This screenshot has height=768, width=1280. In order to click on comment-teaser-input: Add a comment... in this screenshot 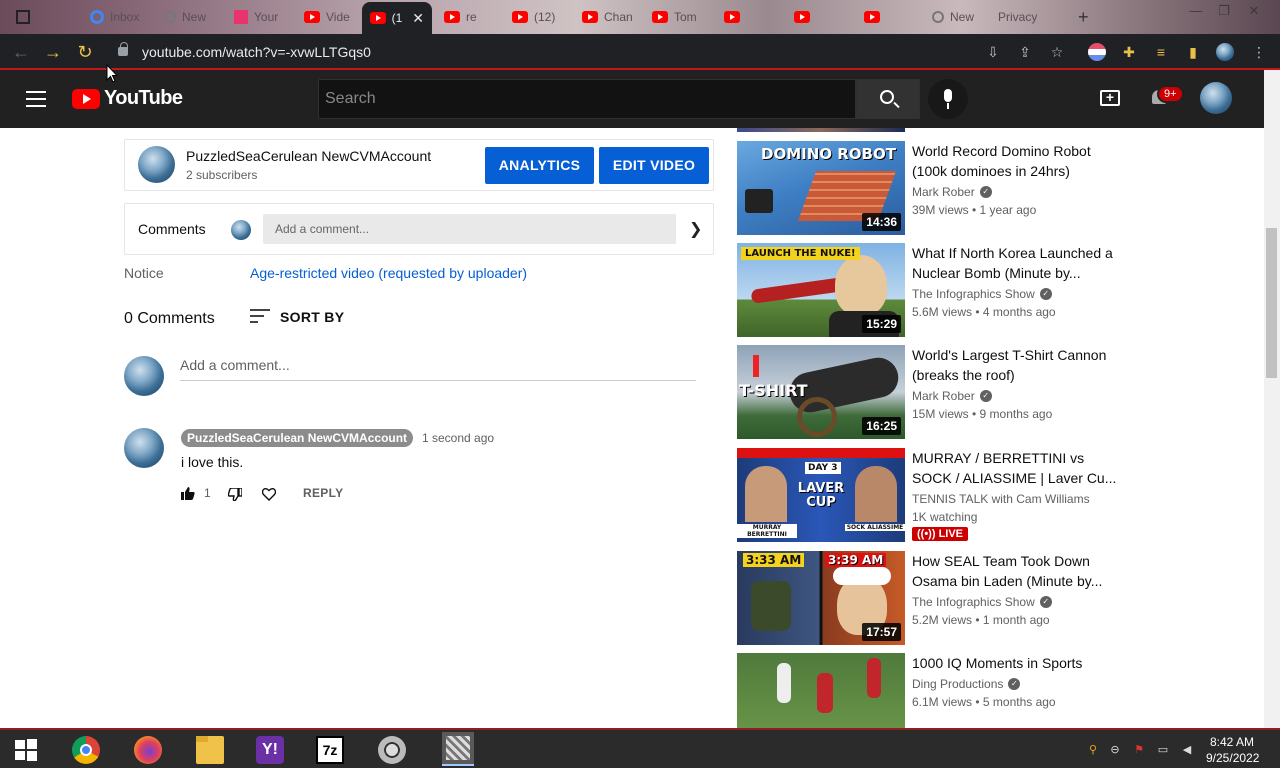, I will do `click(469, 229)`.